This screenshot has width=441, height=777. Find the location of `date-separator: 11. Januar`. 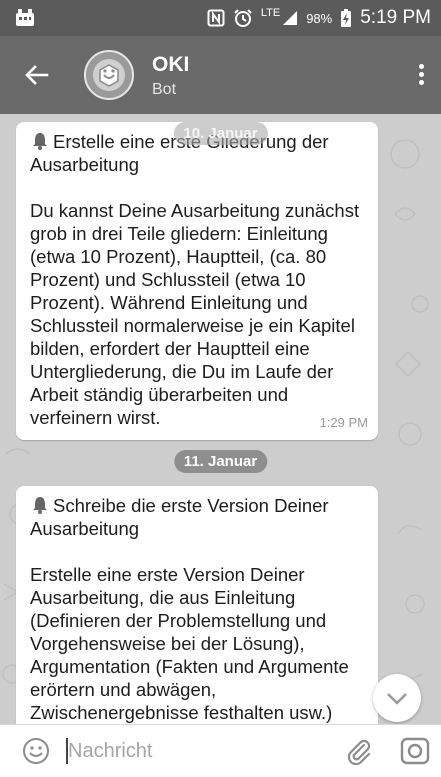

date-separator: 11. Januar is located at coordinates (220, 461).